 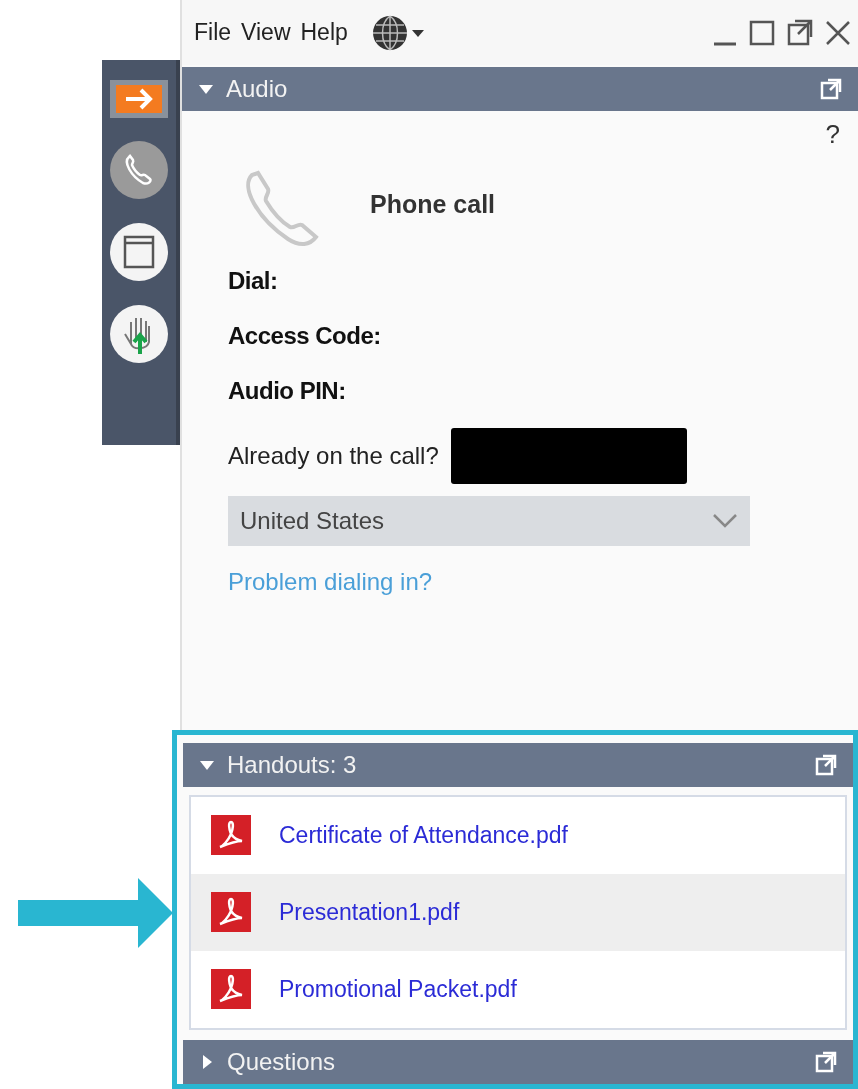 What do you see at coordinates (324, 32) in the screenshot?
I see `menu-item: Help` at bounding box center [324, 32].